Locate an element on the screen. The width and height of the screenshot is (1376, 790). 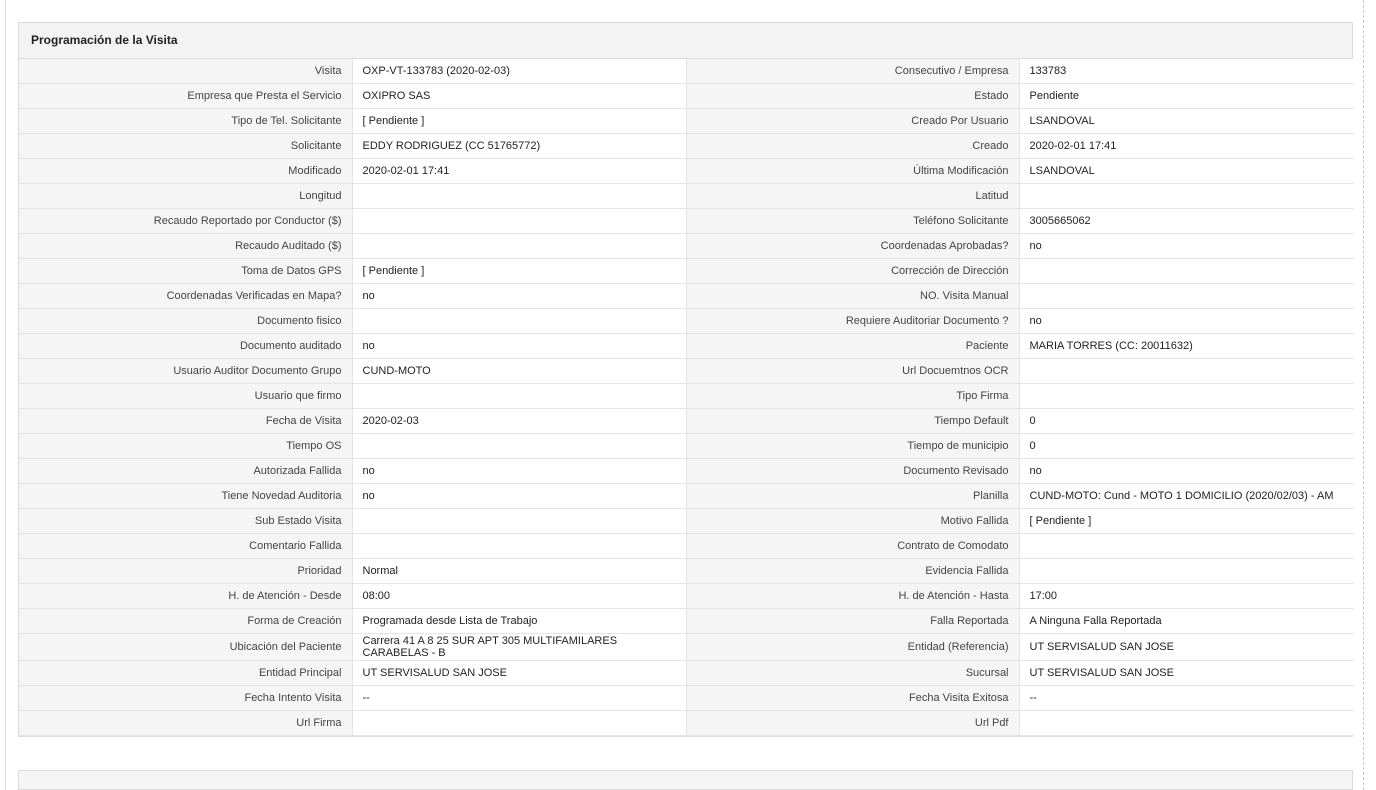
next-panel is located at coordinates (685, 780).